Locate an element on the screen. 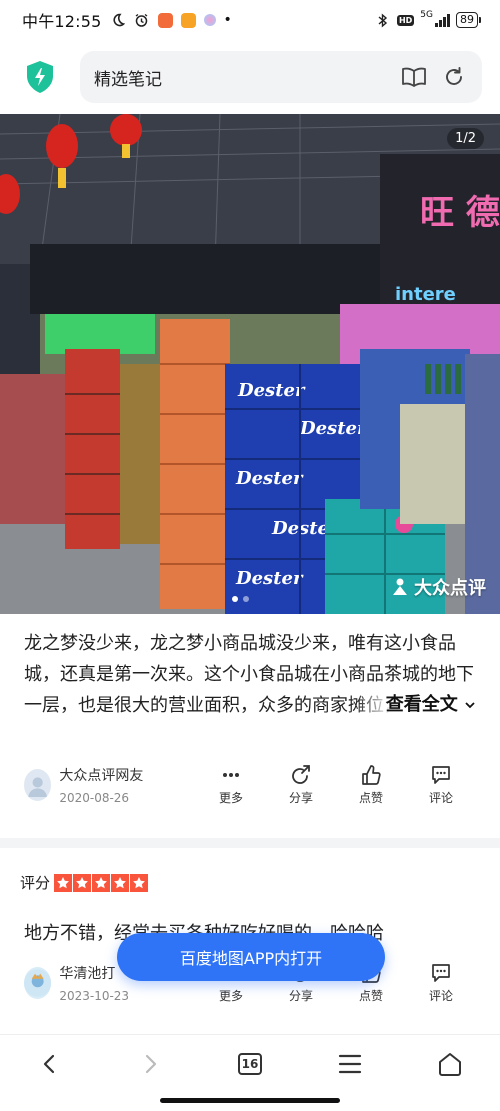 The width and height of the screenshot is (500, 1111). rating-row: 评分 is located at coordinates (250, 870).